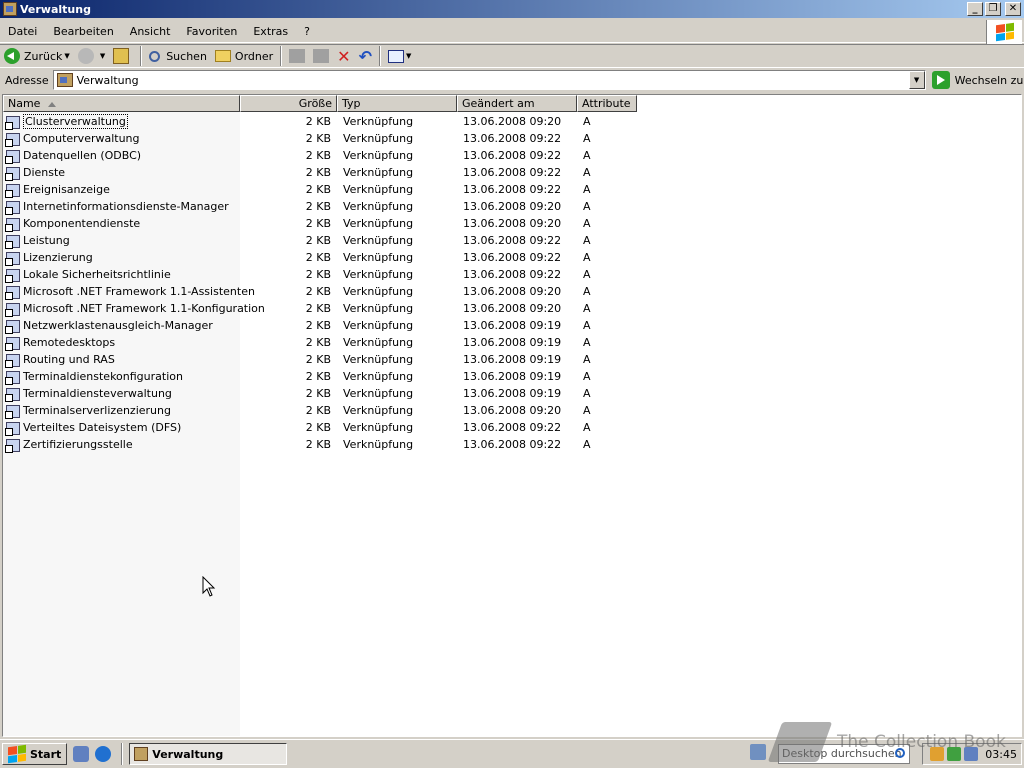 This screenshot has width=1024, height=768. What do you see at coordinates (320, 172) in the screenshot?
I see `file-row: Dienste 2 KB Verknüpfung 13.06.2008 09:22 A` at bounding box center [320, 172].